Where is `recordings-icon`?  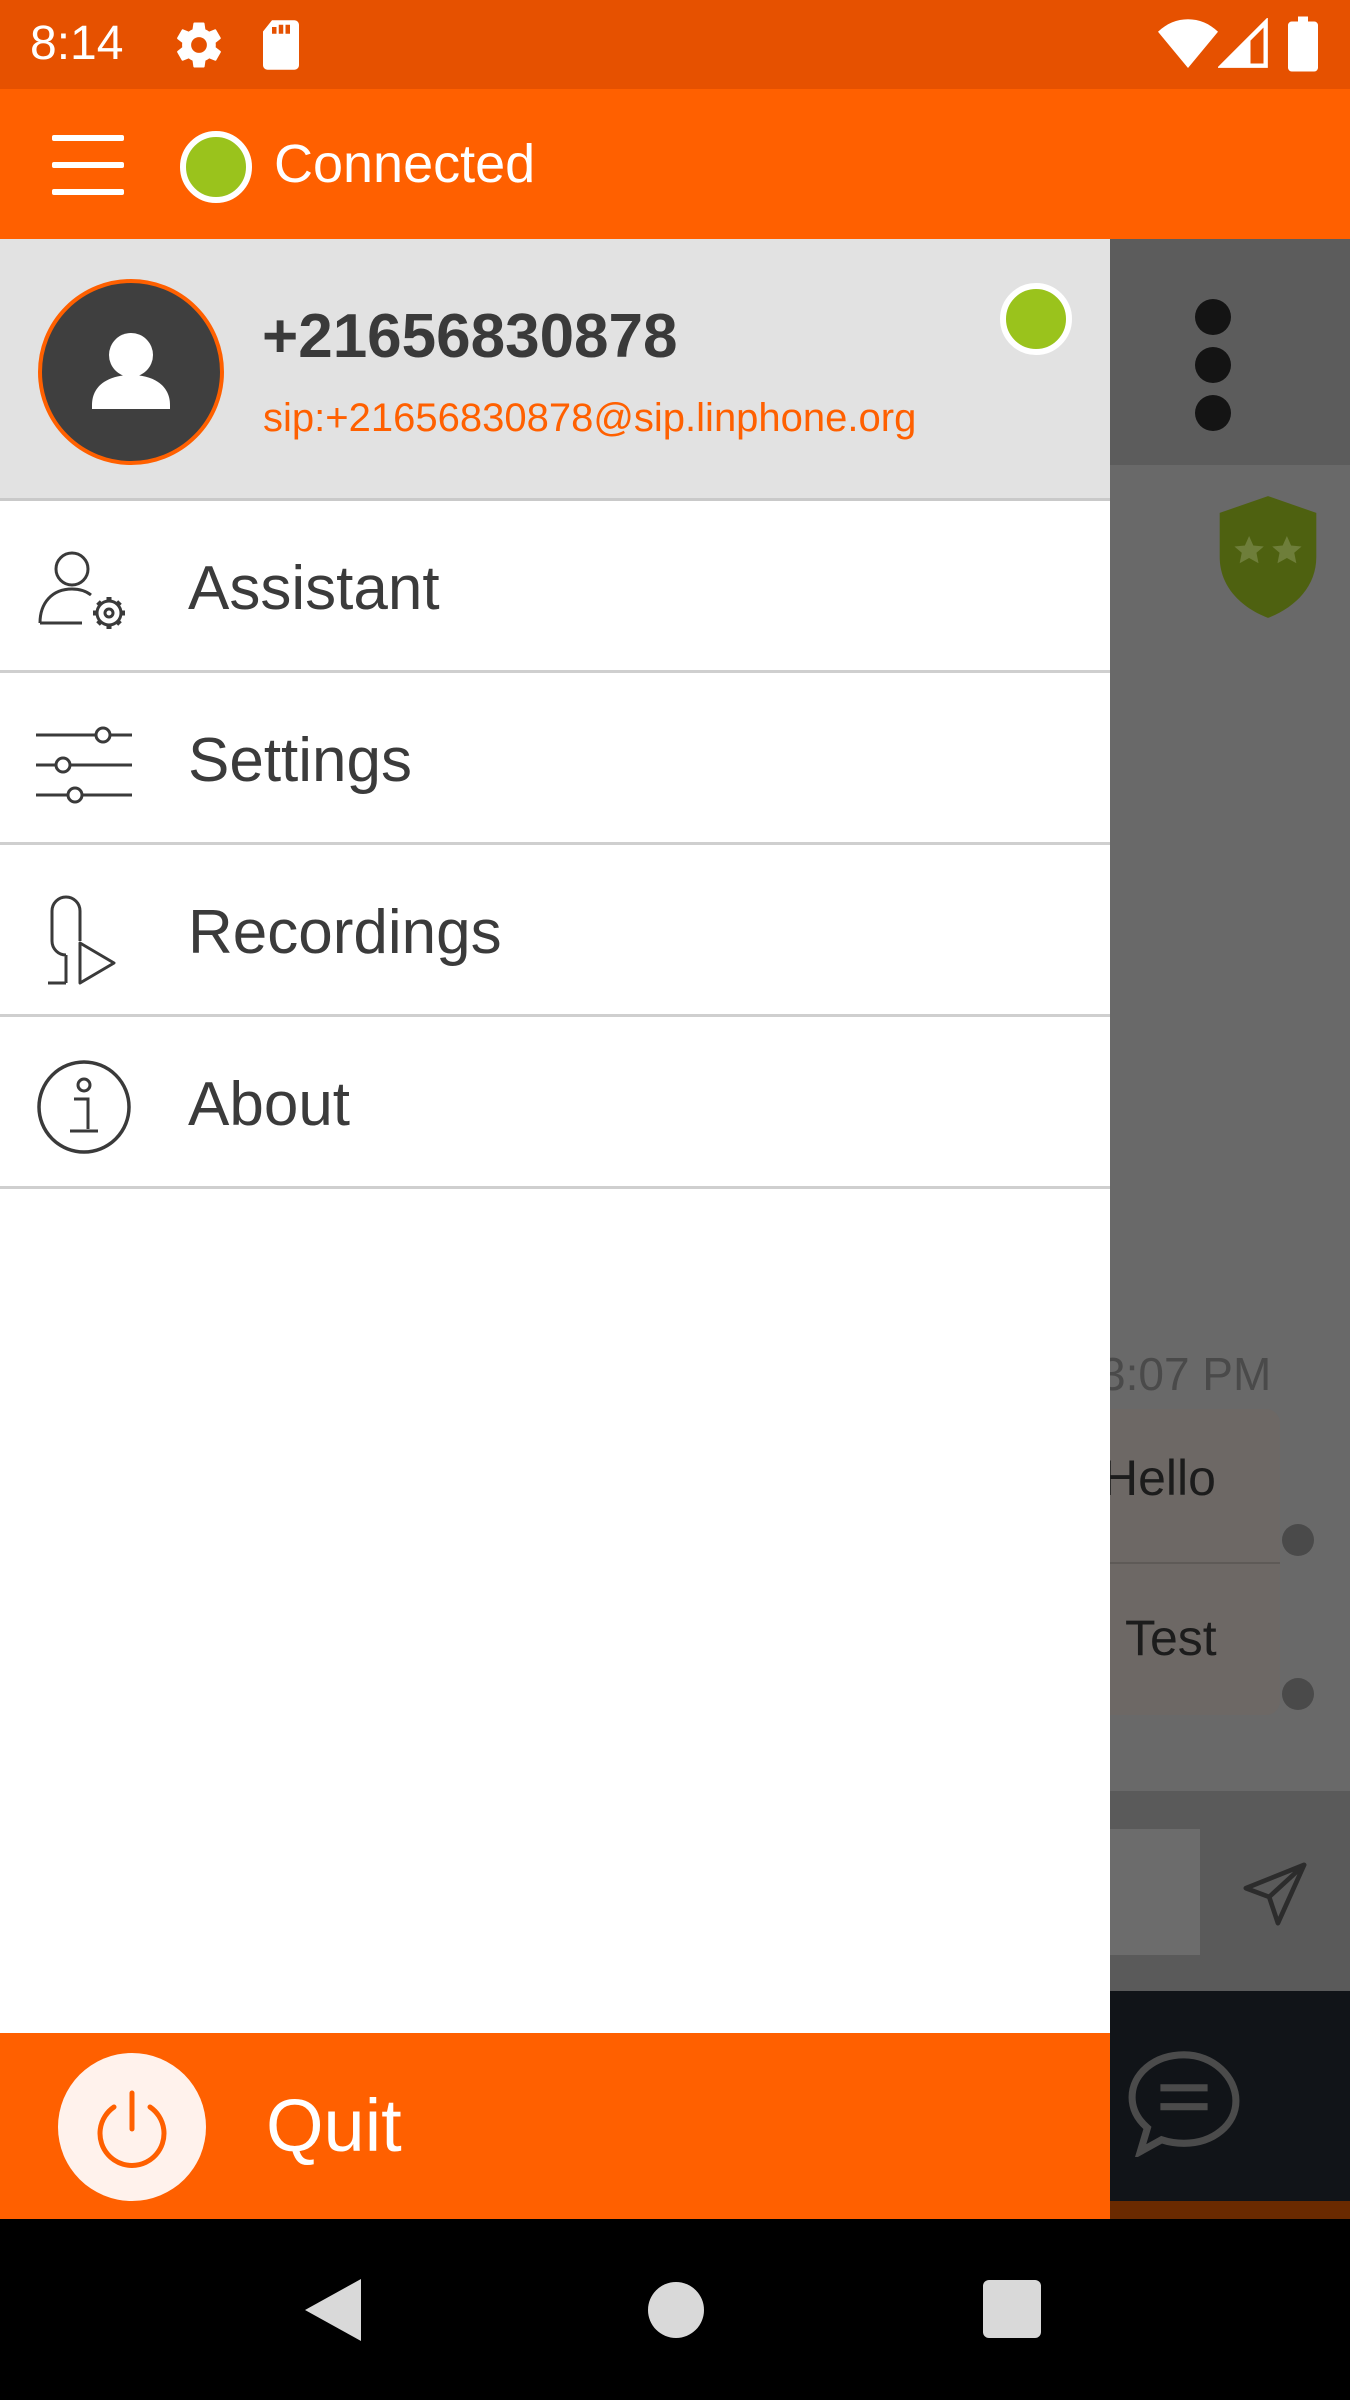 recordings-icon is located at coordinates (82, 940).